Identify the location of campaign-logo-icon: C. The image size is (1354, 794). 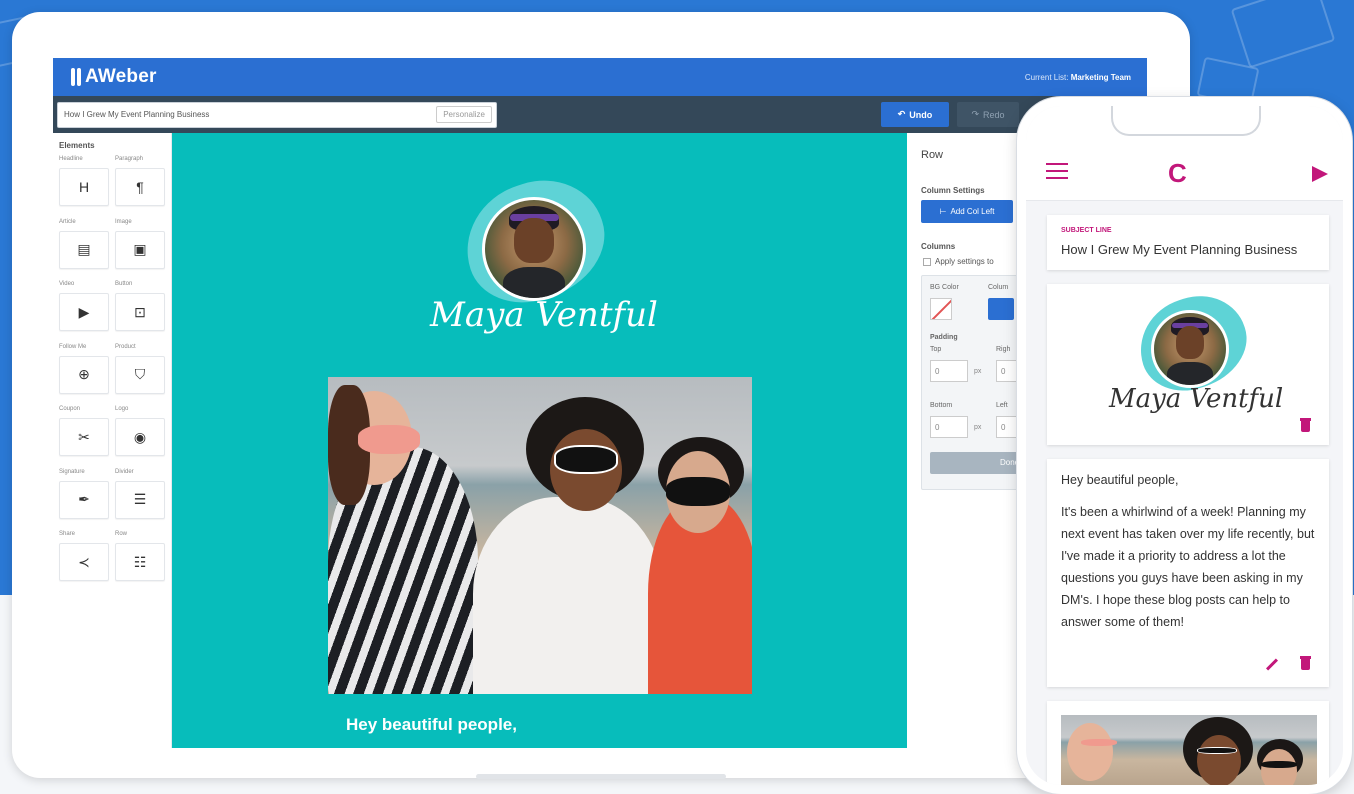
(1177, 173).